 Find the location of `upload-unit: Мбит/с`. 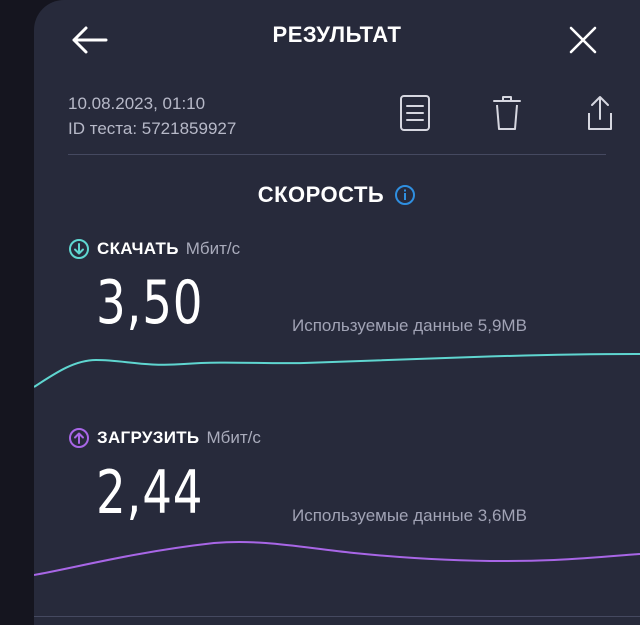

upload-unit: Мбит/с is located at coordinates (233, 437).